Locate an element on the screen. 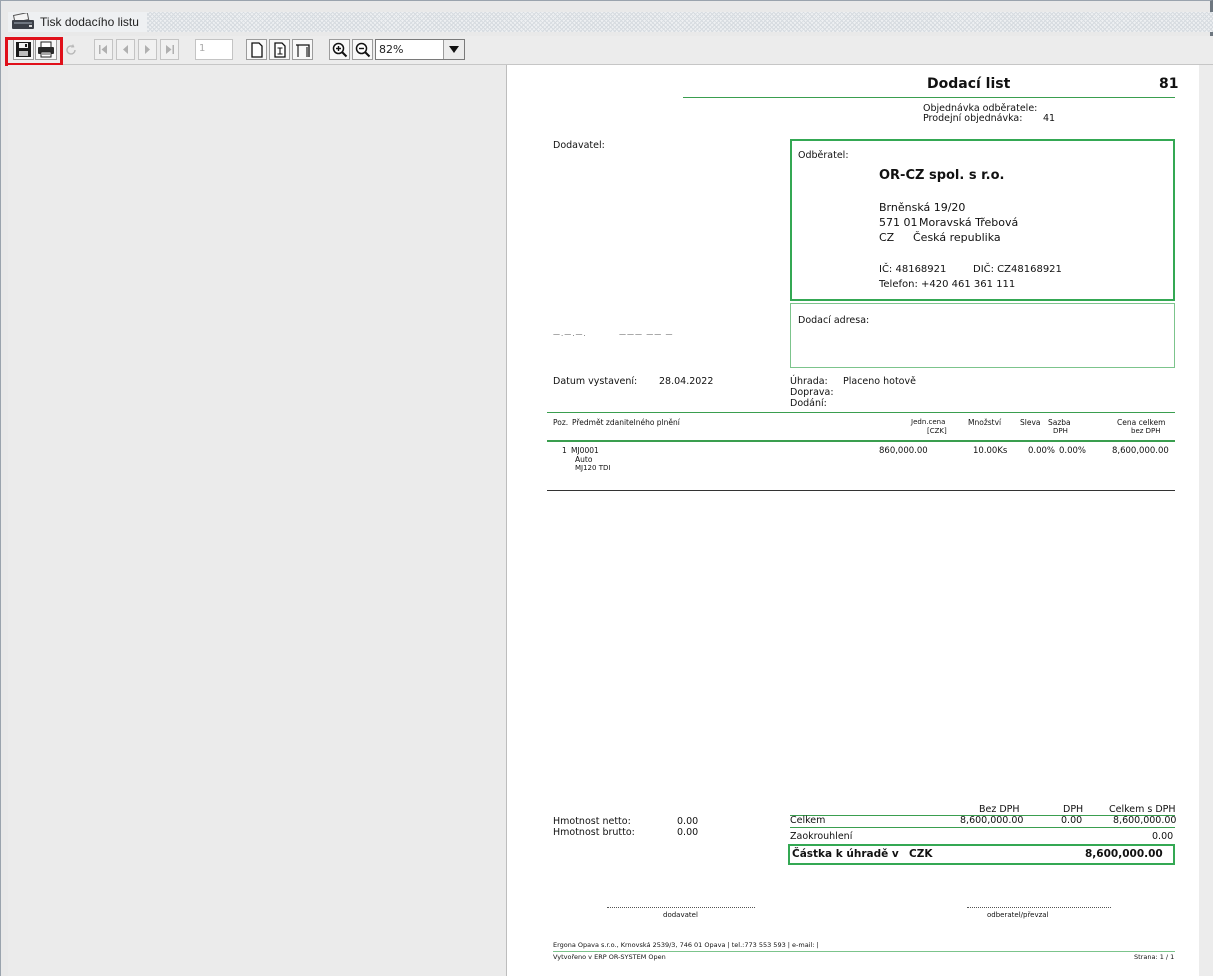 Image resolution: width=1213 pixels, height=976 pixels. zoom-select: 82% is located at coordinates (420, 49).